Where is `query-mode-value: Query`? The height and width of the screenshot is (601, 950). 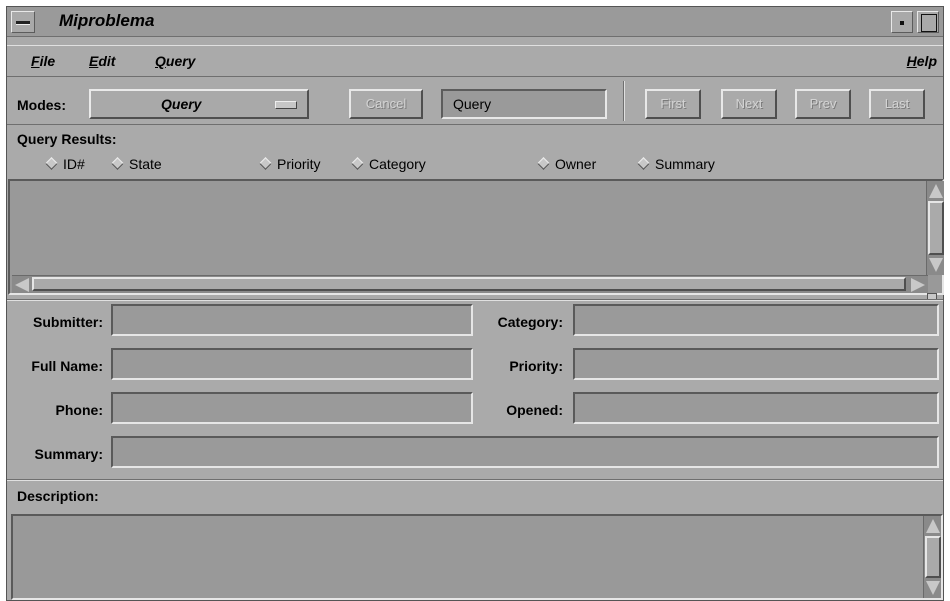 query-mode-value: Query is located at coordinates (472, 104).